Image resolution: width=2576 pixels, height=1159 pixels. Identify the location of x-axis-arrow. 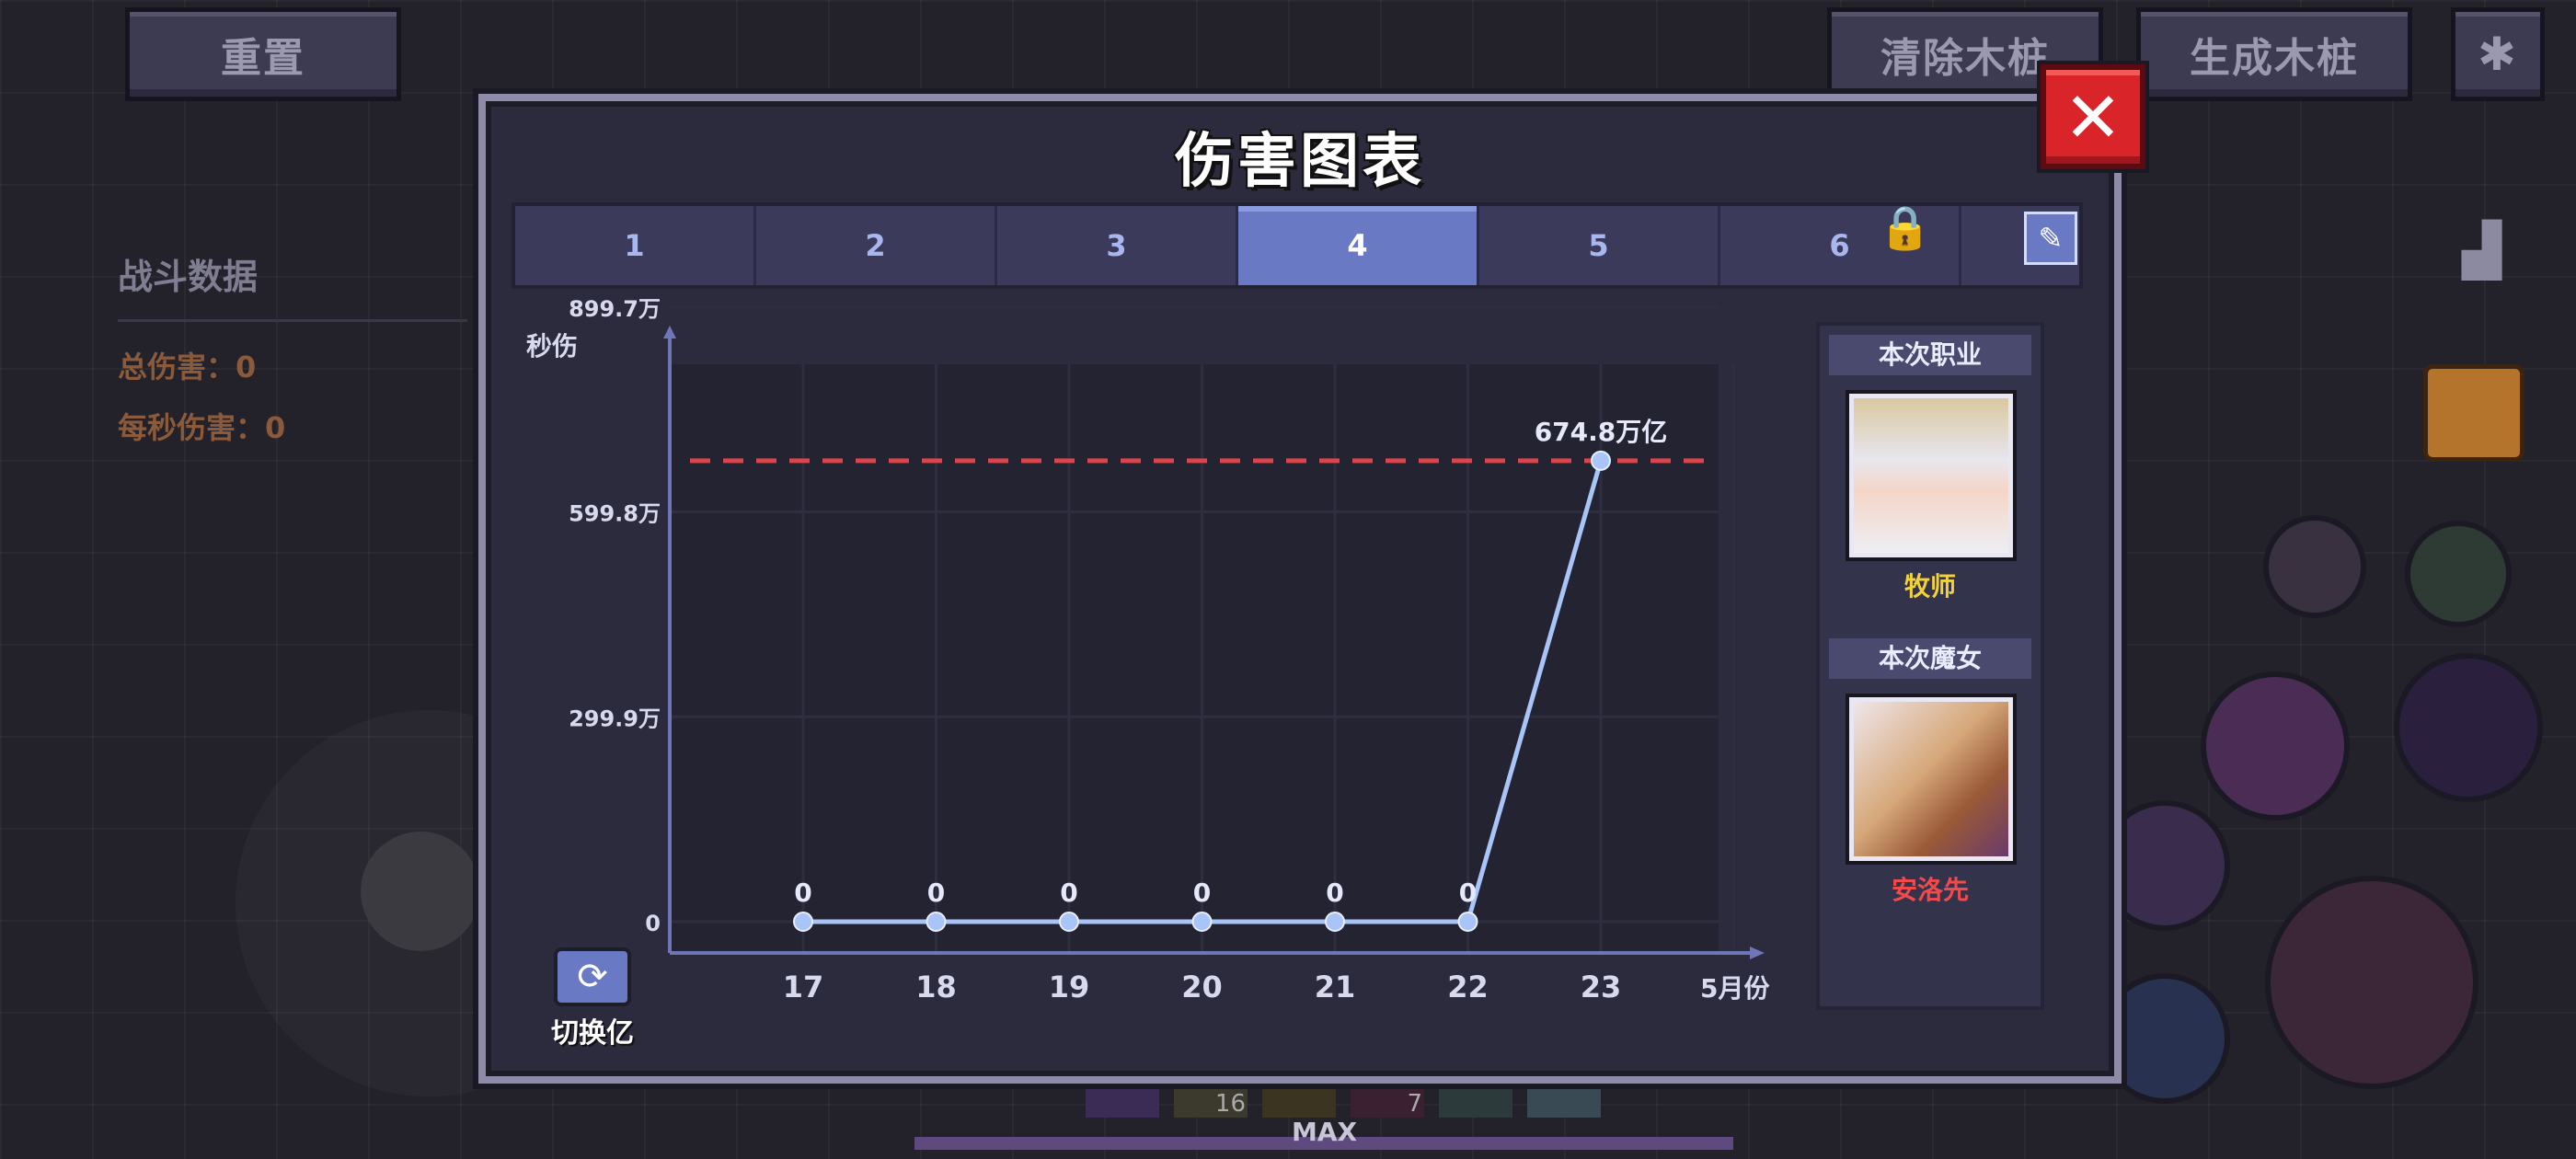
(1757, 953).